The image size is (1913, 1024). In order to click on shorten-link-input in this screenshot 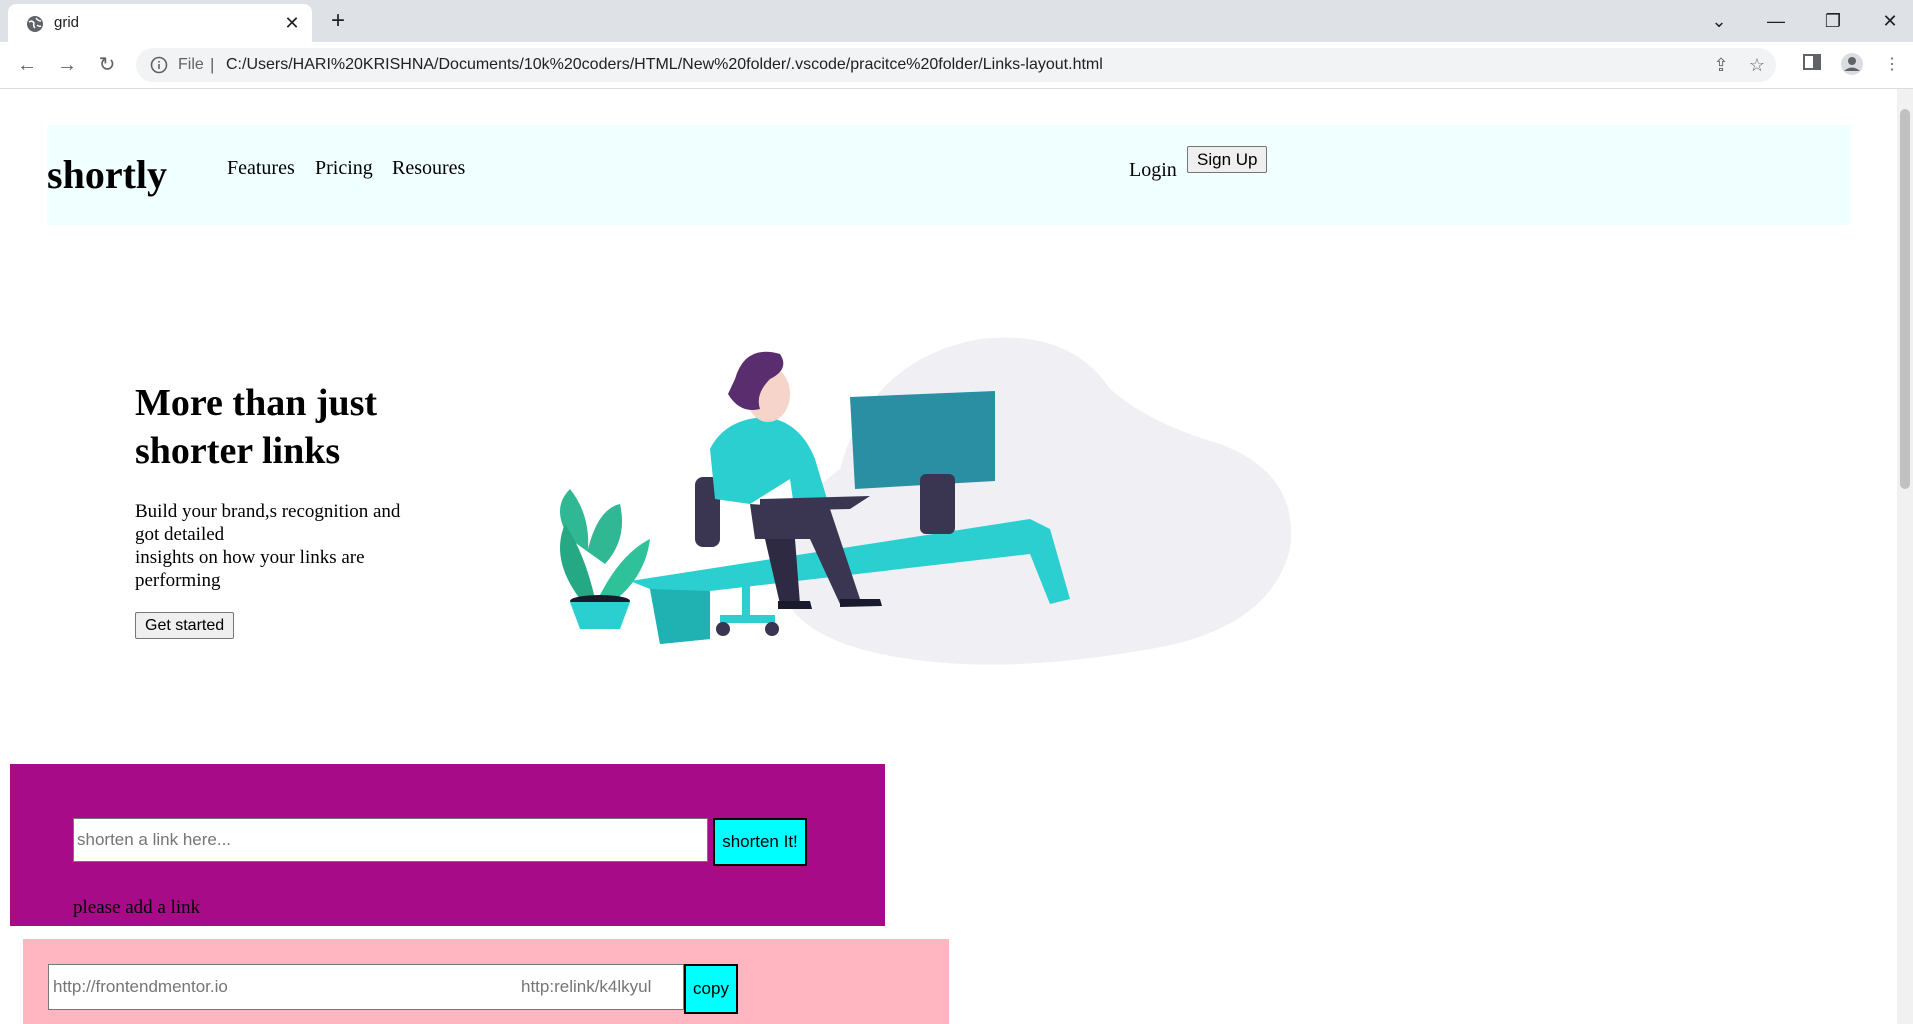, I will do `click(390, 840)`.